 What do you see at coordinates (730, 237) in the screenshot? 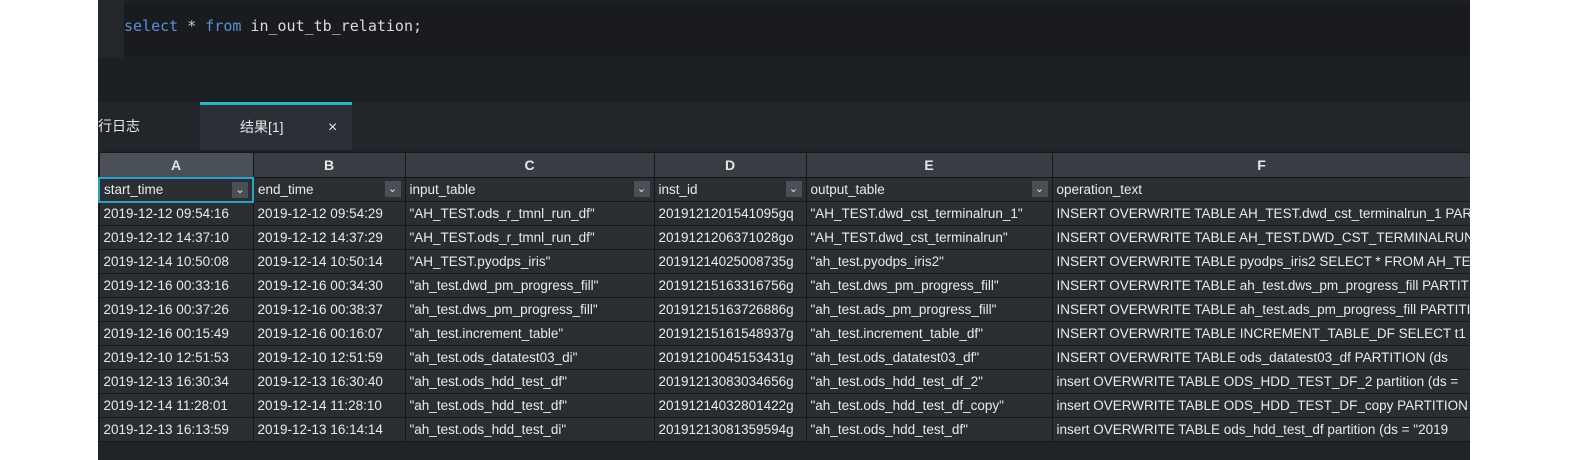
I see `cell-inst-id: 2019121206371028go` at bounding box center [730, 237].